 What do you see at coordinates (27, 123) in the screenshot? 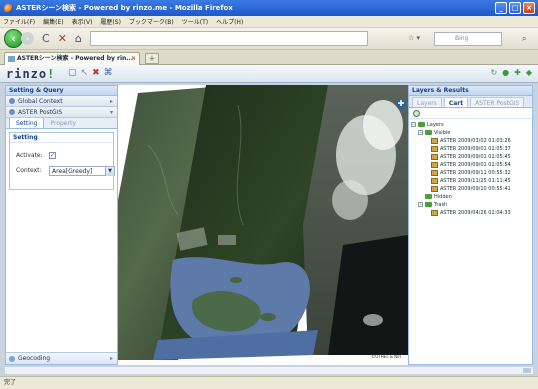
I see `tab-setting: Setting` at bounding box center [27, 123].